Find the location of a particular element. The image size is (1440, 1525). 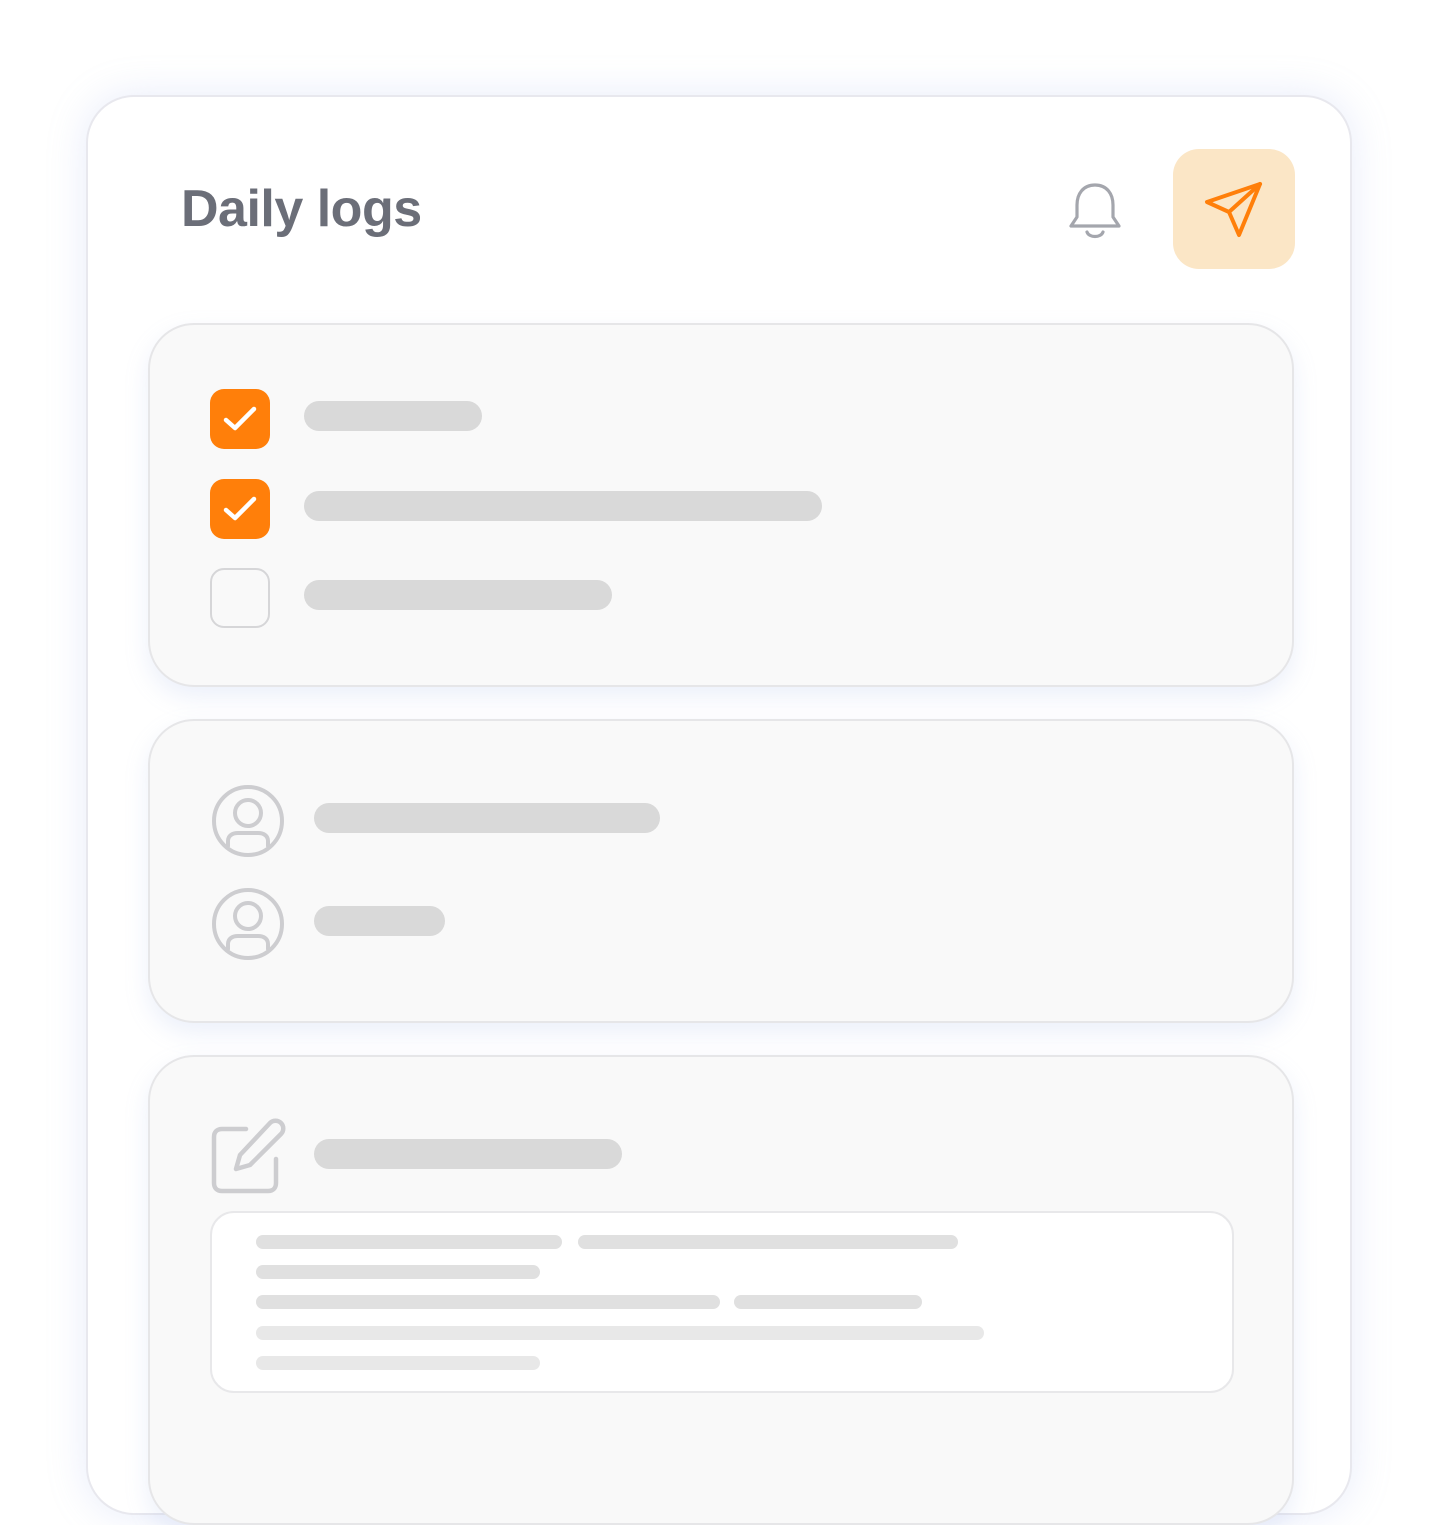

page-title: Daily logs is located at coordinates (301, 209).